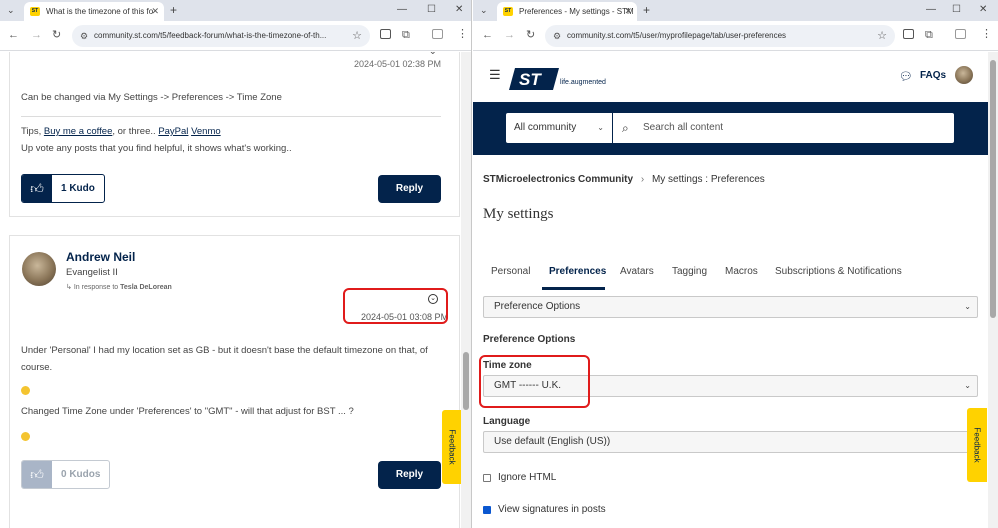 The width and height of the screenshot is (998, 528). Describe the element at coordinates (487, 478) in the screenshot. I see `ignore-html-checkbox` at that location.